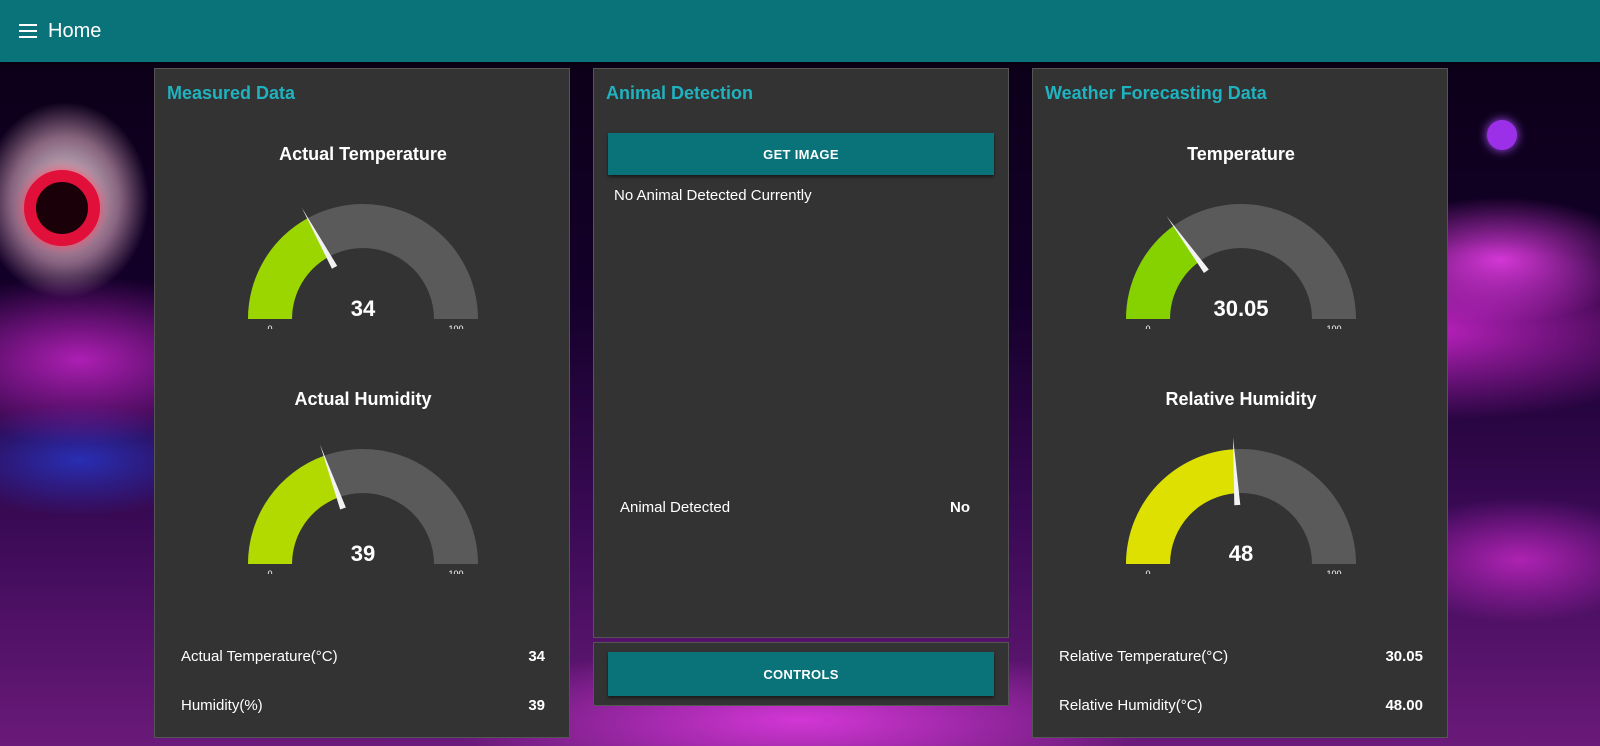 This screenshot has width=1600, height=746. I want to click on actual-temperature-row: Actual Temperature(°C) 34, so click(363, 656).